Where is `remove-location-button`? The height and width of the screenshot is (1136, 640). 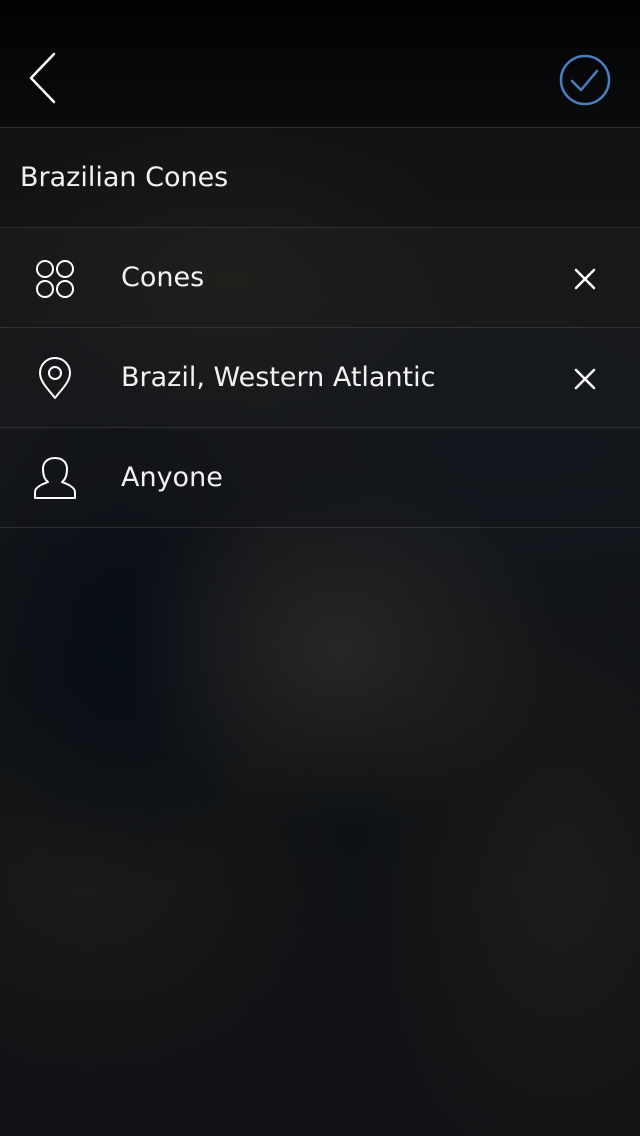
remove-location-button is located at coordinates (585, 379).